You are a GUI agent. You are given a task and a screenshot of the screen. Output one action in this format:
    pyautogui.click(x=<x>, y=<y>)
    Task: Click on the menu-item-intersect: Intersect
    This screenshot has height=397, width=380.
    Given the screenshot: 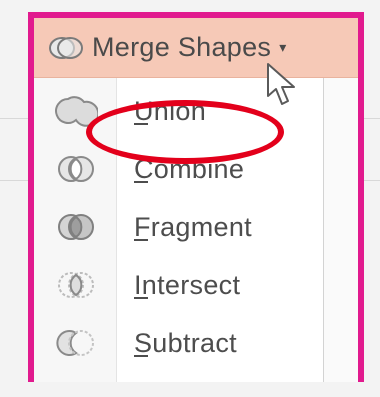 What is the action you would take?
    pyautogui.click(x=178, y=285)
    